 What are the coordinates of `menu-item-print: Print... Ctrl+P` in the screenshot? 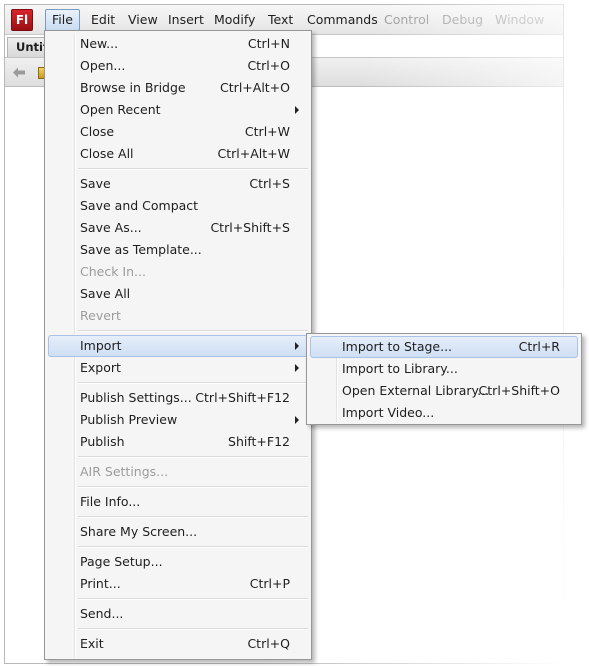 It's located at (178, 584).